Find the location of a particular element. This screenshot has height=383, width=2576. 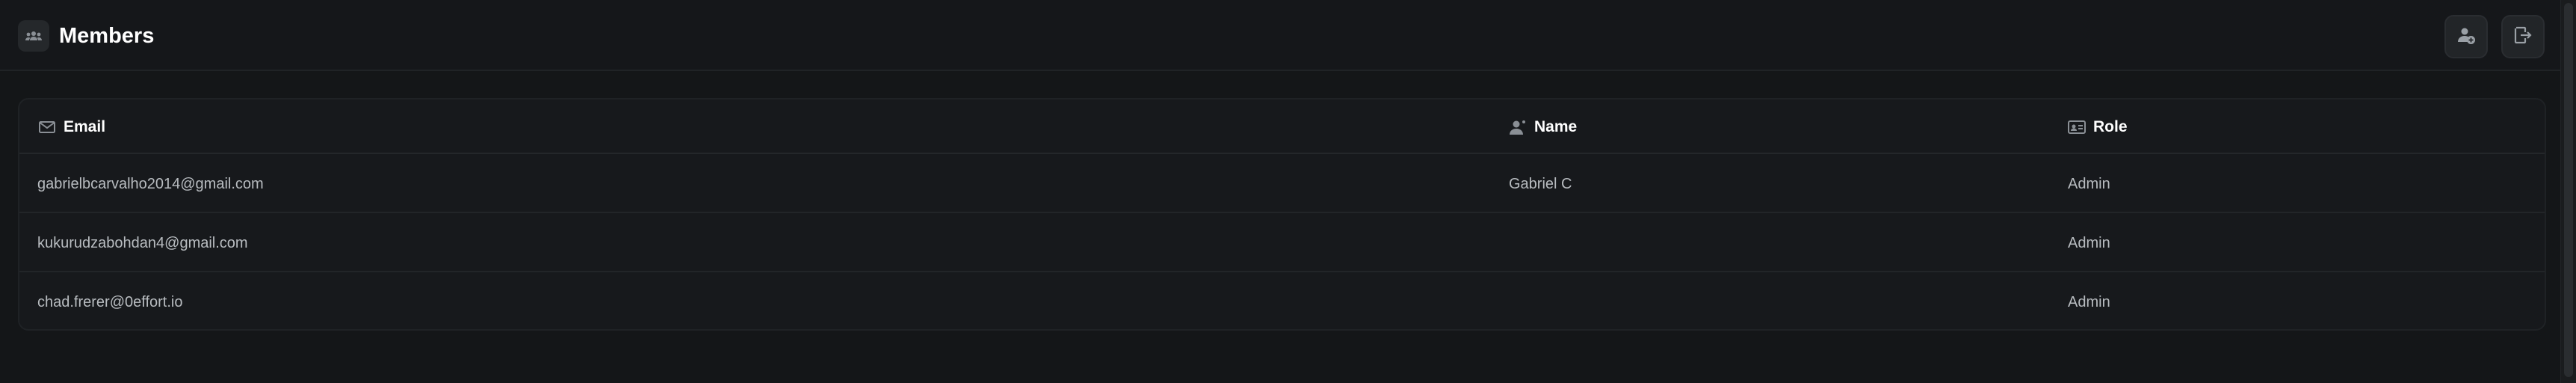

column-header-label: Email is located at coordinates (85, 126).